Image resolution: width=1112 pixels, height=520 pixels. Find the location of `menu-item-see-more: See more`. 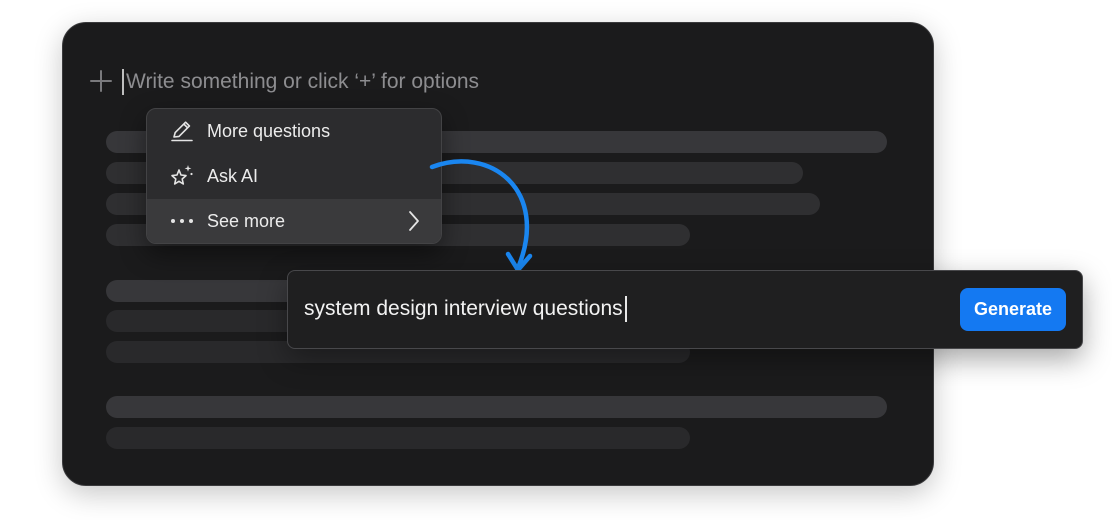

menu-item-see-more: See more is located at coordinates (294, 221).